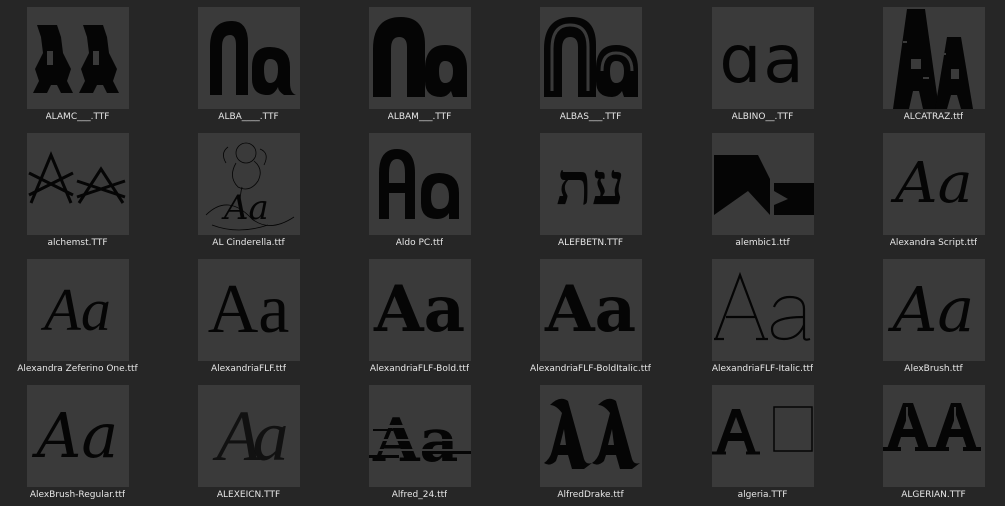  I want to click on file-item: alembic1.ttf, so click(762, 187).